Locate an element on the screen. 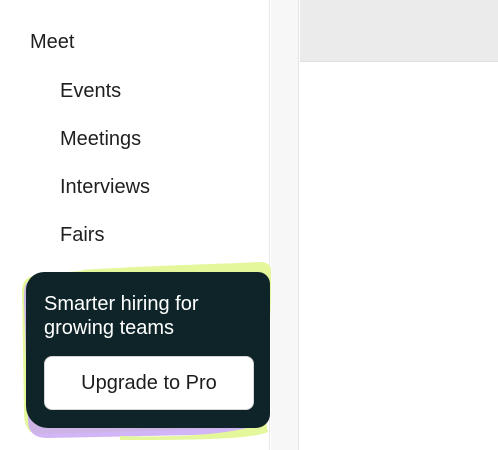 The width and height of the screenshot is (498, 450). sidebar-item-events: Events is located at coordinates (90, 91).